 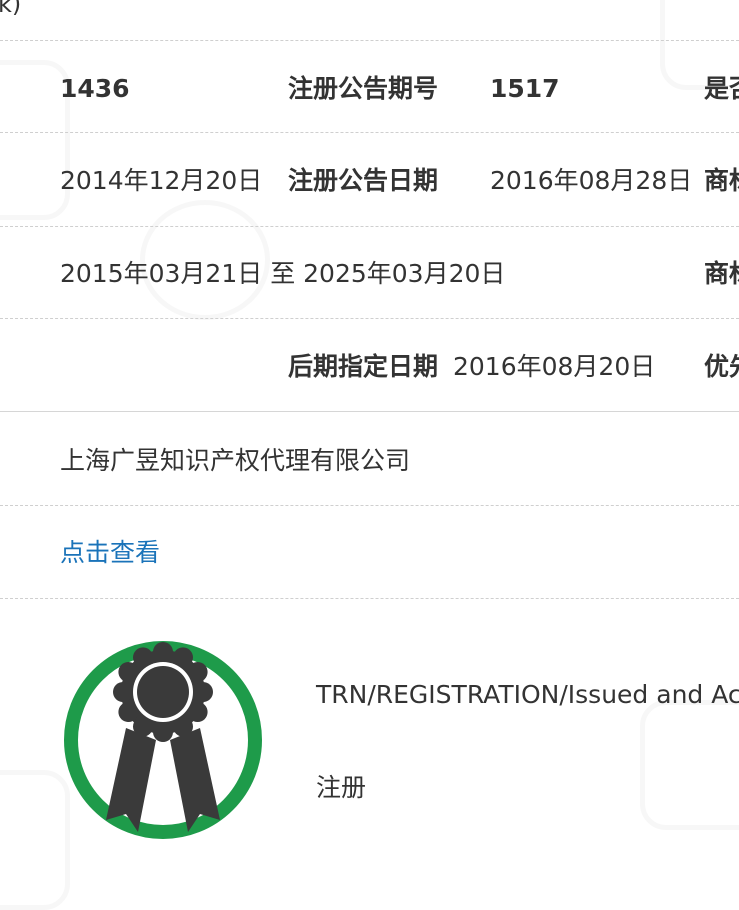 What do you see at coordinates (11, 9) in the screenshot?
I see `top-fragment-text: k)` at bounding box center [11, 9].